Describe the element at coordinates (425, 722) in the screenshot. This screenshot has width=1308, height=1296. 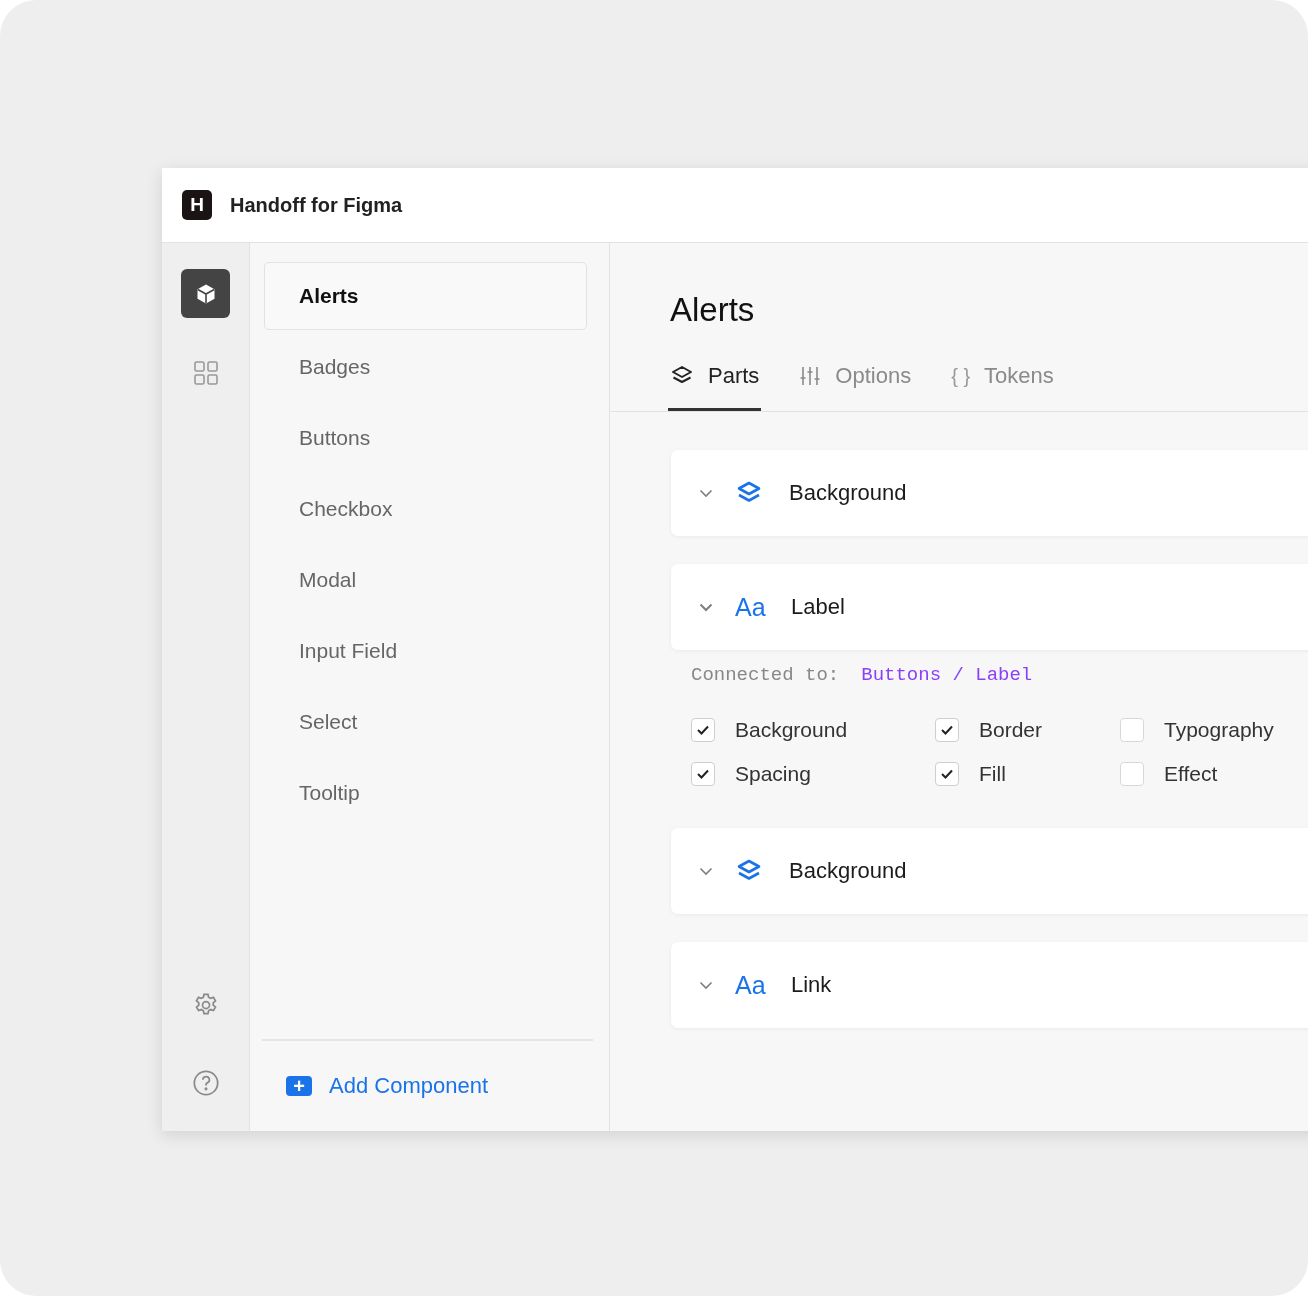
I see `component-item: Select` at that location.